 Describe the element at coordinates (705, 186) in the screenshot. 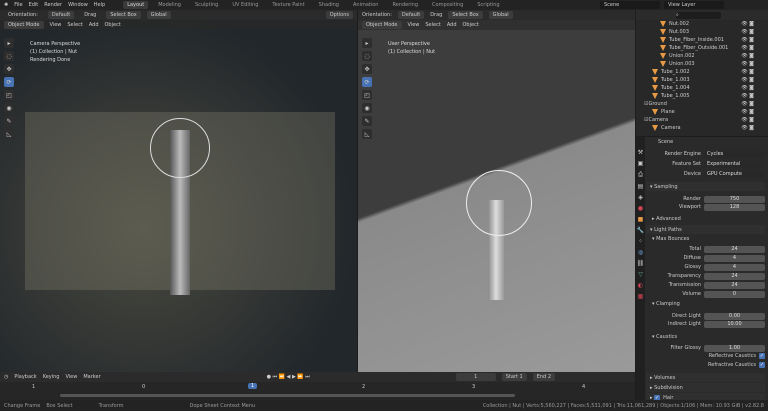

I see `sampling-panel: ▾ Sampling` at that location.